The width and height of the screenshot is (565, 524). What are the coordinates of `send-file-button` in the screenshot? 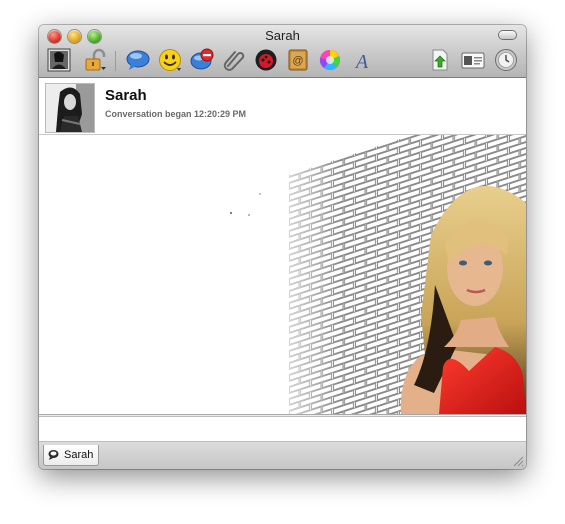 It's located at (234, 60).